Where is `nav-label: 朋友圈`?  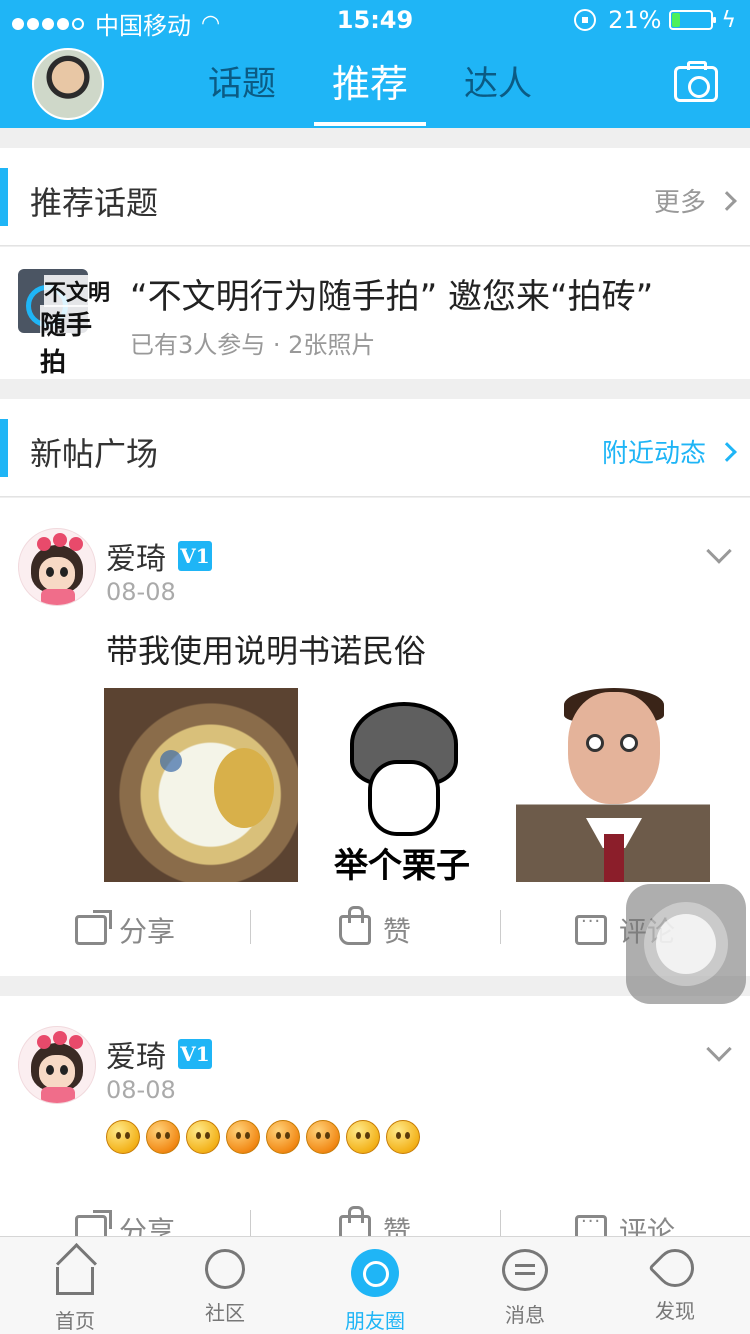
nav-label: 朋友圈 is located at coordinates (375, 1321).